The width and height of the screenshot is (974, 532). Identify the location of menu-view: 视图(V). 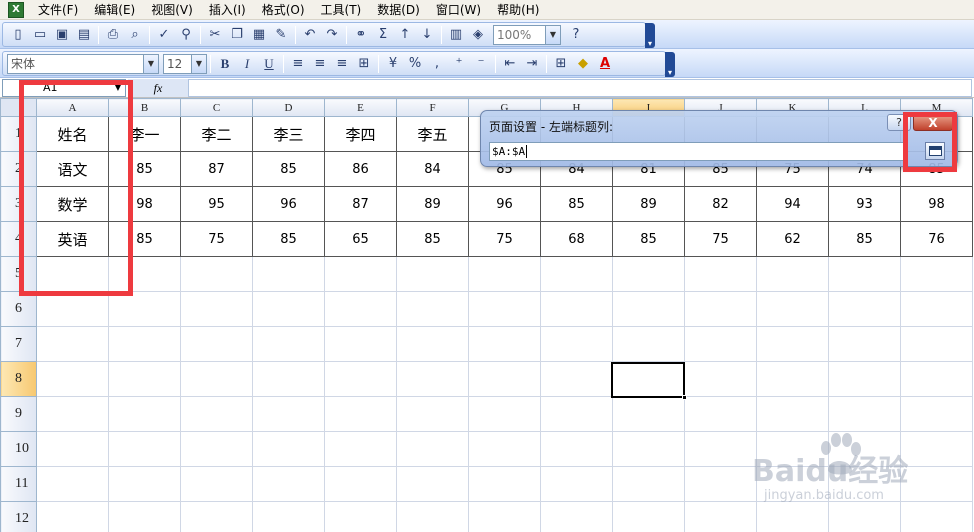
(172, 10).